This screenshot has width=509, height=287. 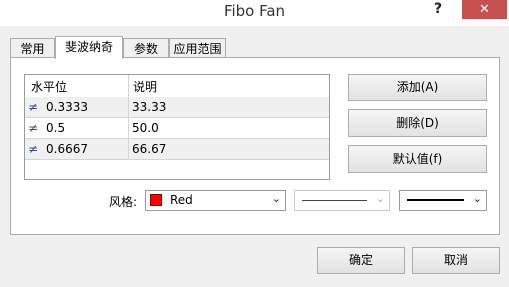 What do you see at coordinates (123, 202) in the screenshot?
I see `style-label: 风格:` at bounding box center [123, 202].